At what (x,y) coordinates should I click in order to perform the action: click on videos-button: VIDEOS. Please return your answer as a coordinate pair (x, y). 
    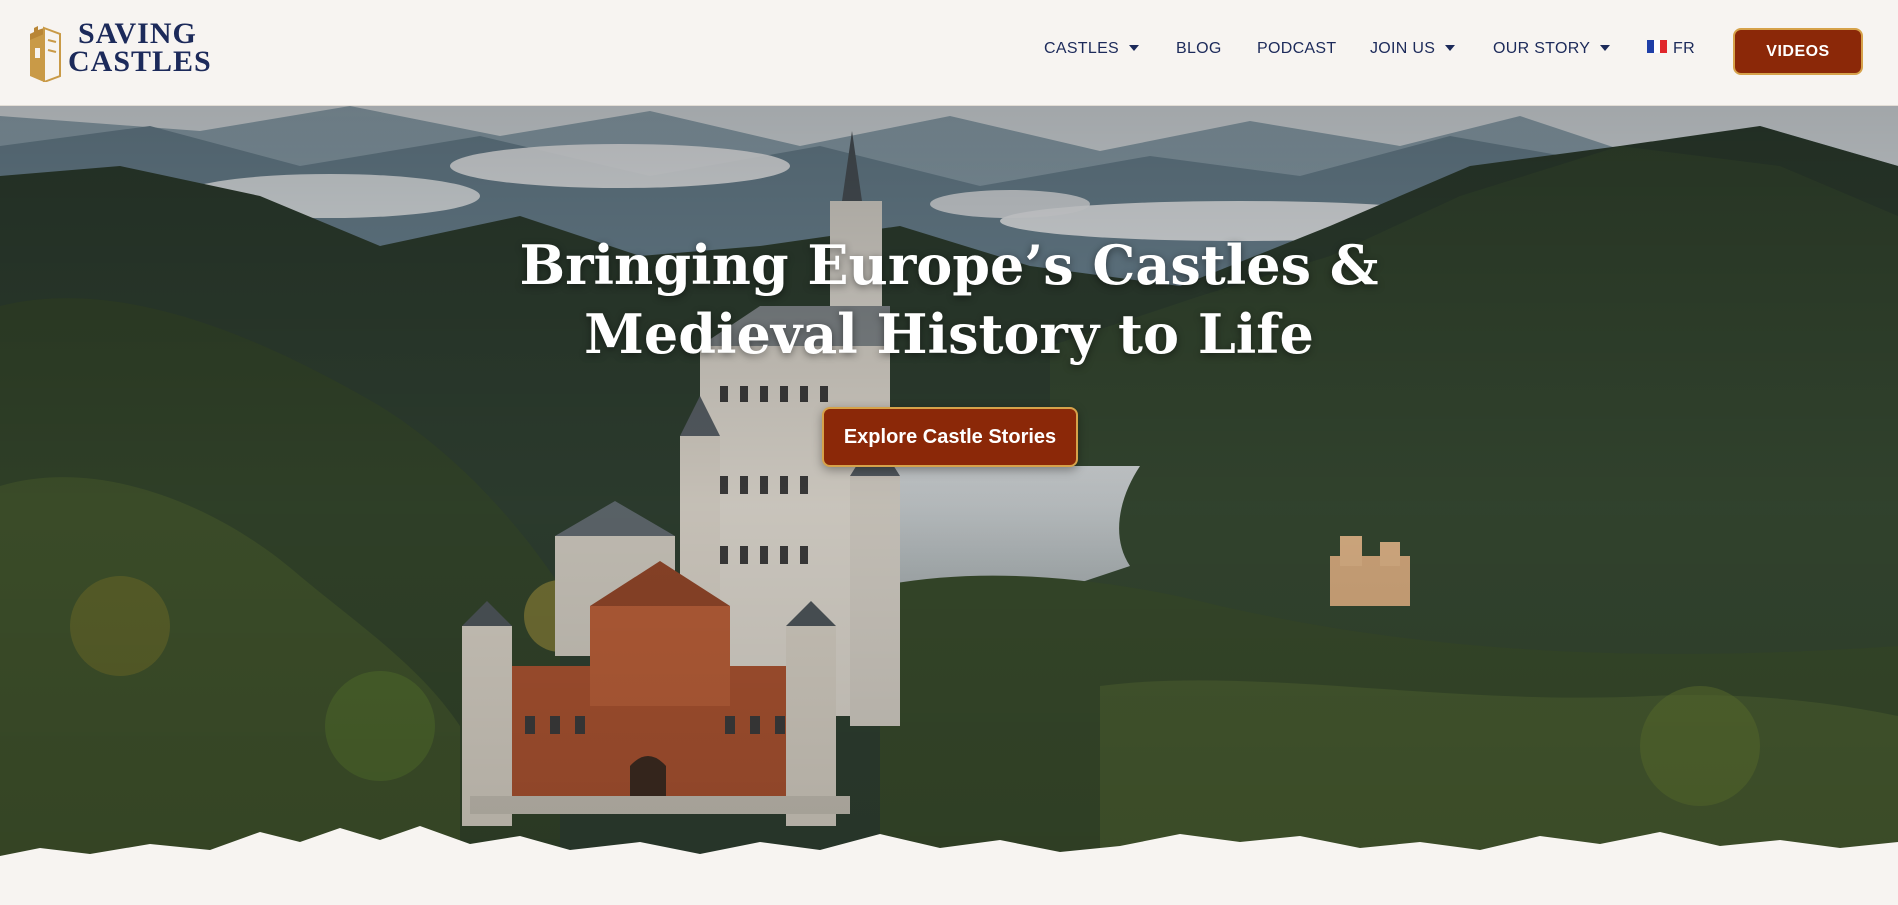
    Looking at the image, I should click on (1798, 51).